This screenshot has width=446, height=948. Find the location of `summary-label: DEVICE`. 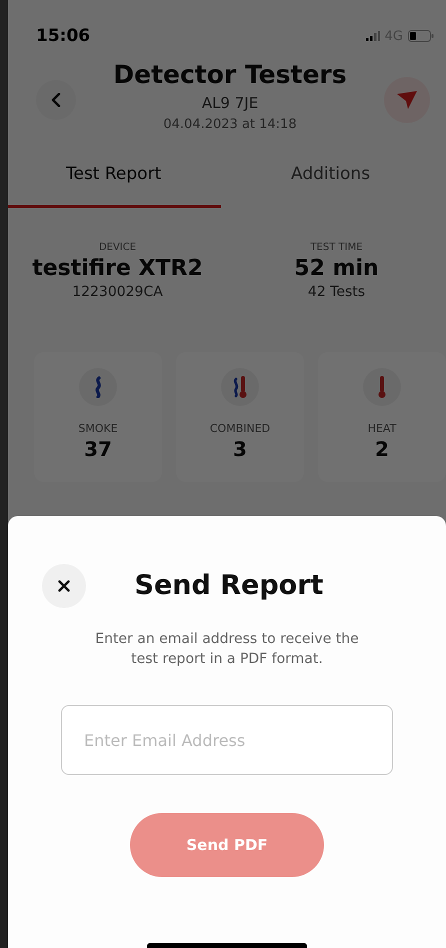

summary-label: DEVICE is located at coordinates (117, 247).